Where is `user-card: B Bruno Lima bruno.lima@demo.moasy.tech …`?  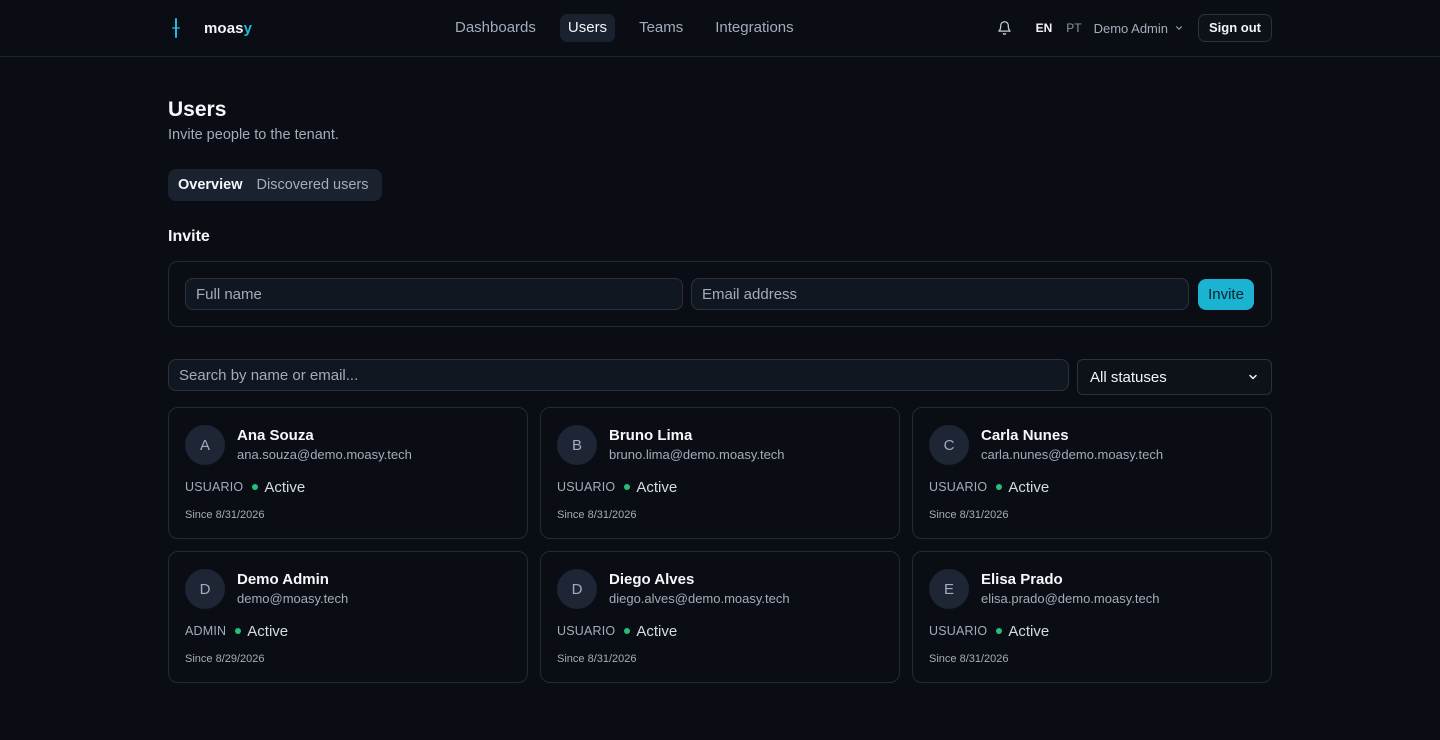 user-card: B Bruno Lima bruno.lima@demo.moasy.tech … is located at coordinates (720, 473).